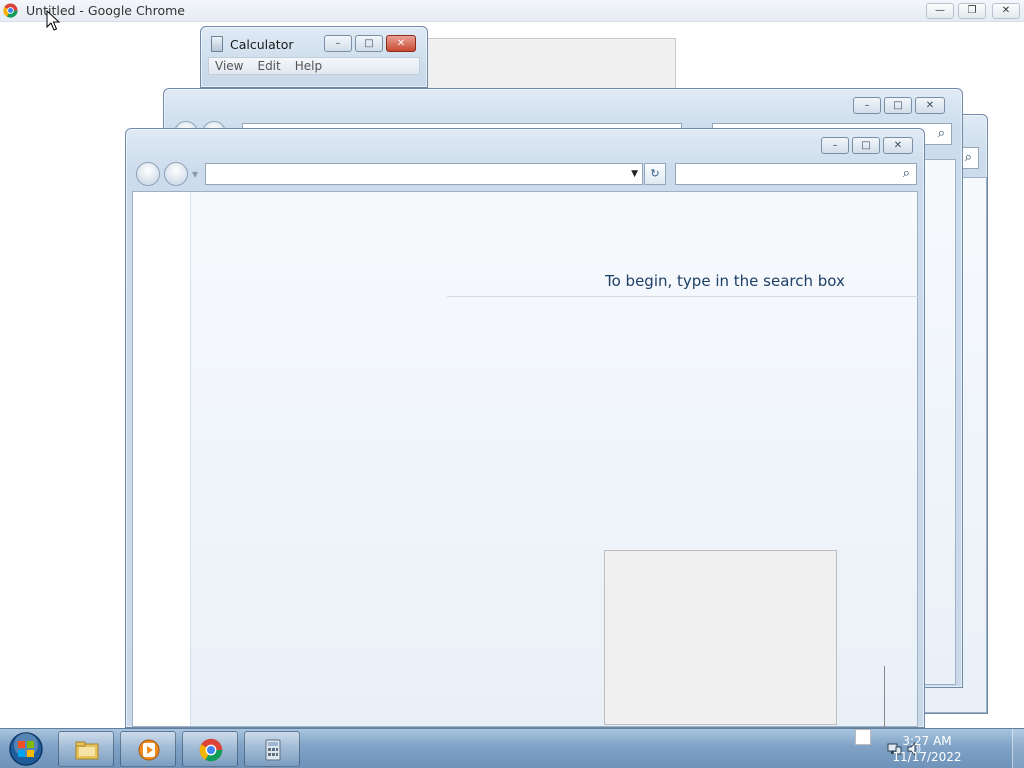 This screenshot has height=768, width=1024. Describe the element at coordinates (401, 43) in the screenshot. I see `calculator-close-button: ✕` at that location.